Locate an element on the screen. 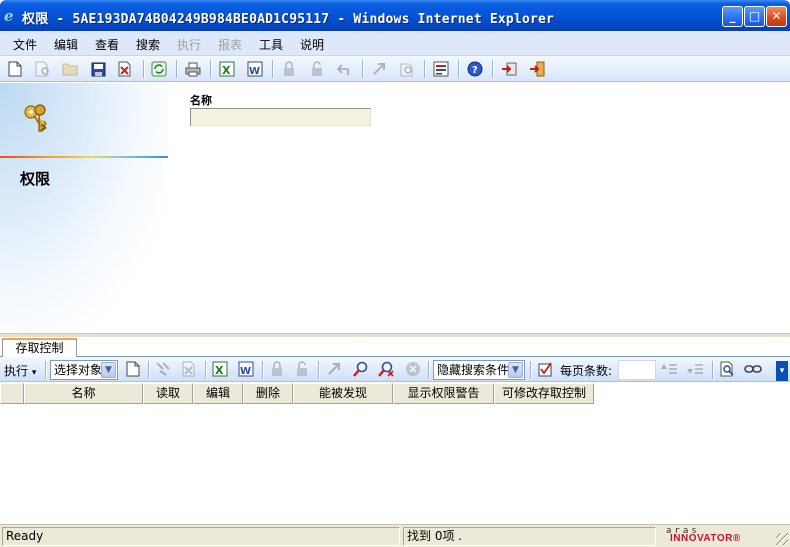  banner-divider is located at coordinates (84, 157).